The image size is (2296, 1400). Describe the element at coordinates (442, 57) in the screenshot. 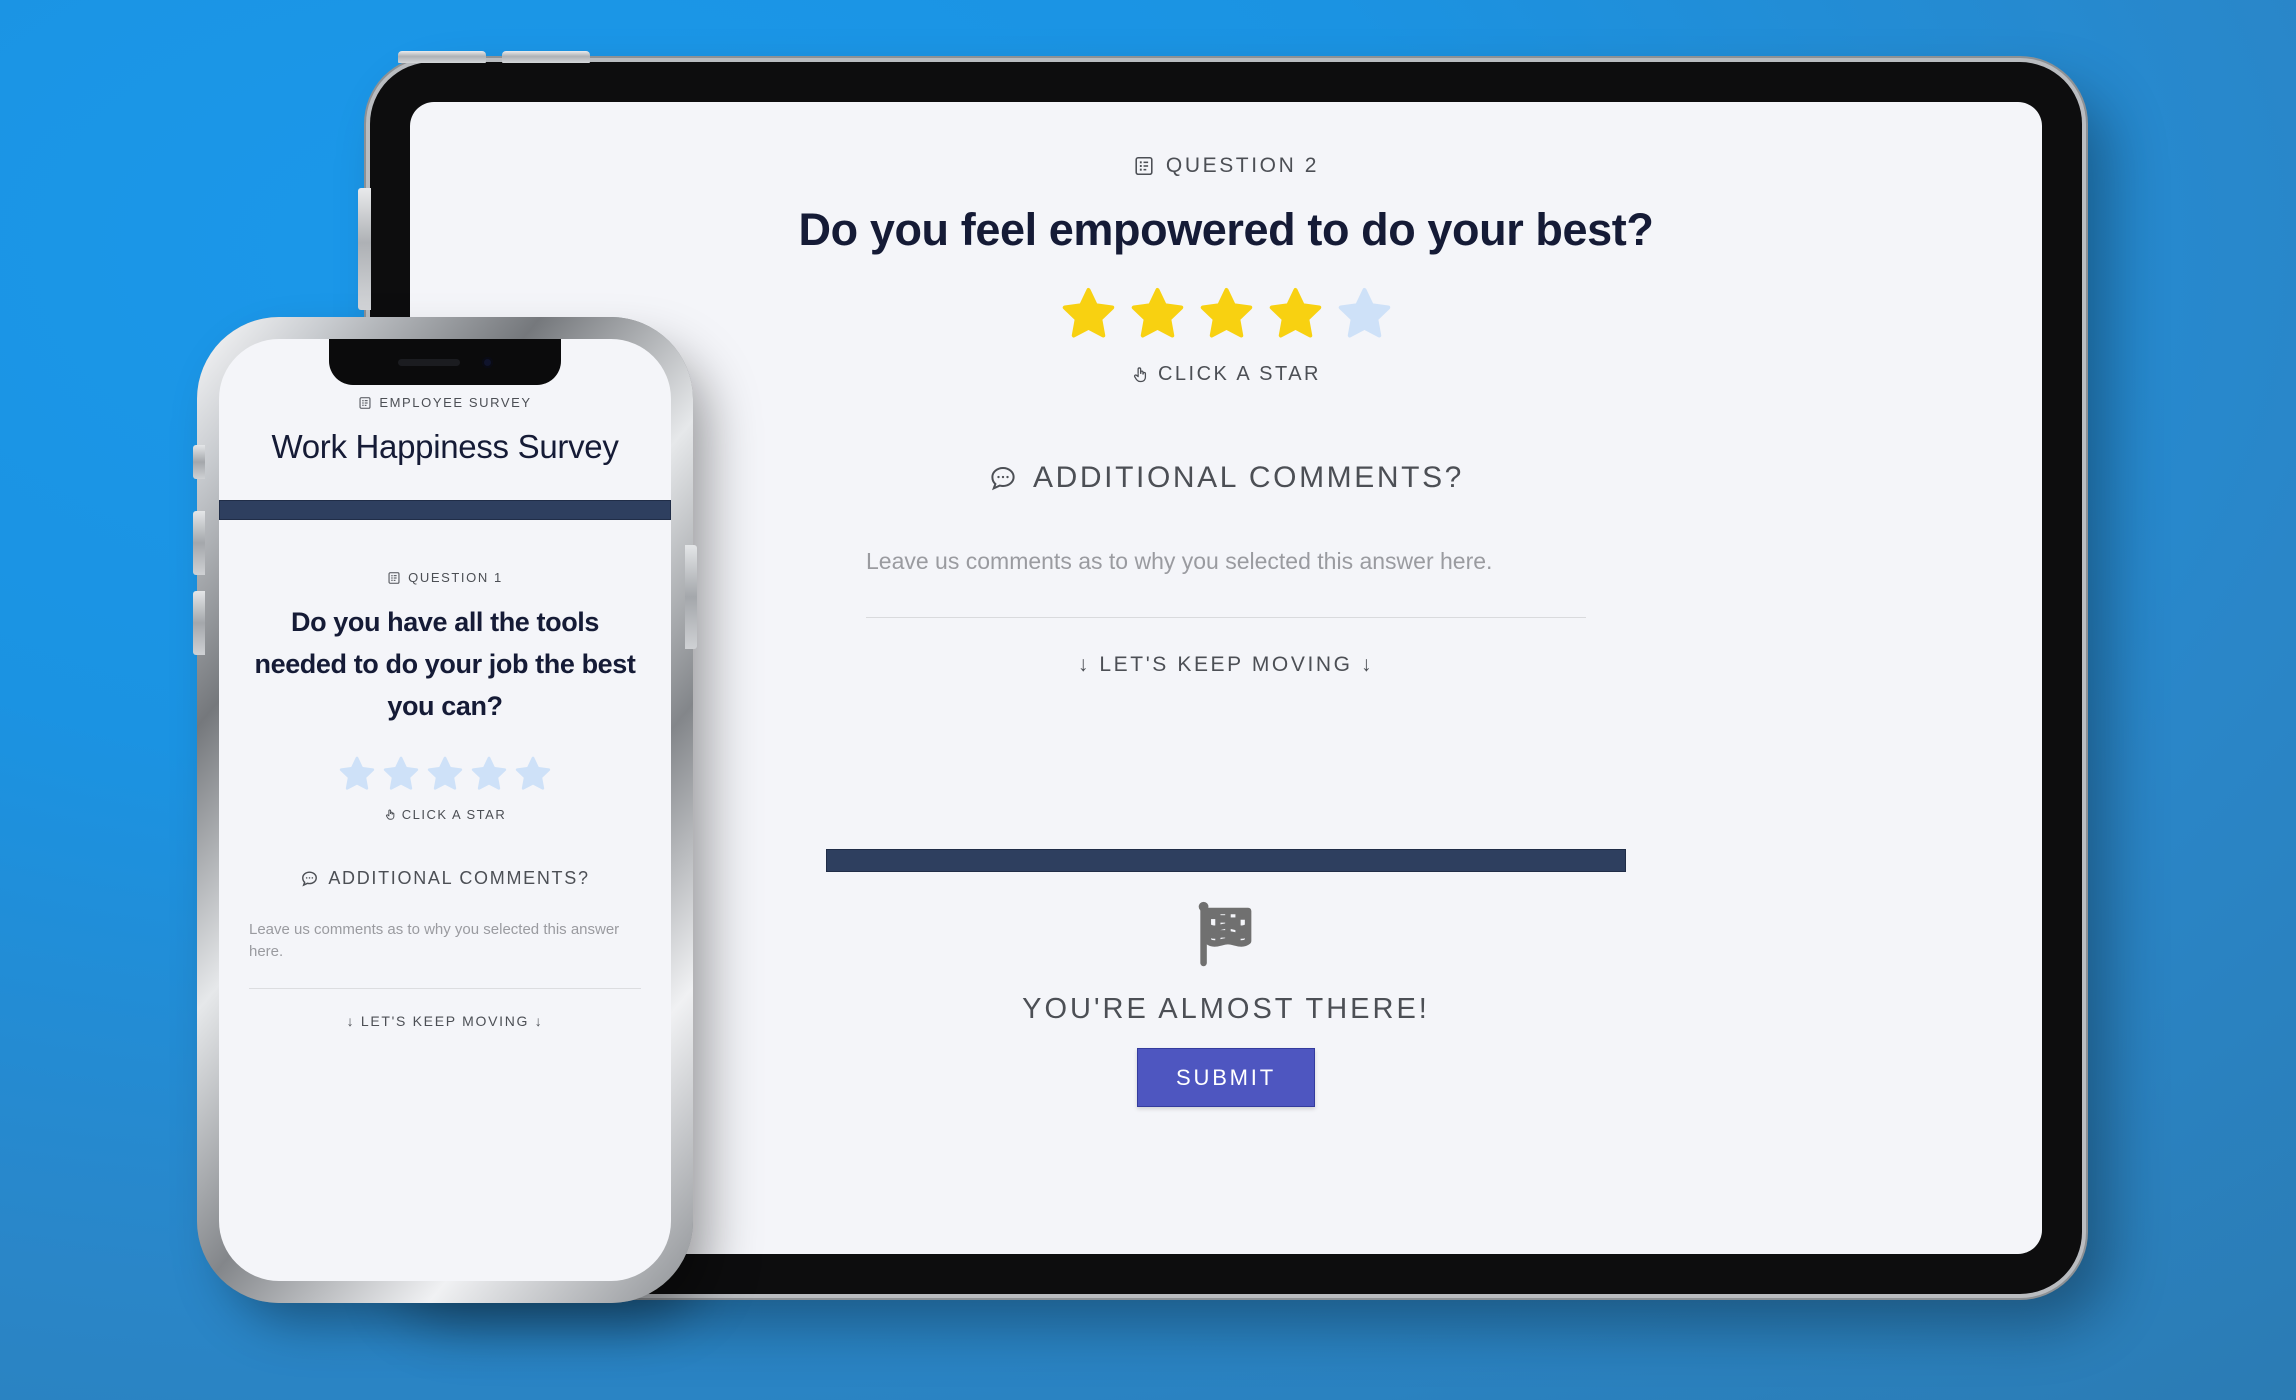

I see `tablet-volume-up-button` at that location.